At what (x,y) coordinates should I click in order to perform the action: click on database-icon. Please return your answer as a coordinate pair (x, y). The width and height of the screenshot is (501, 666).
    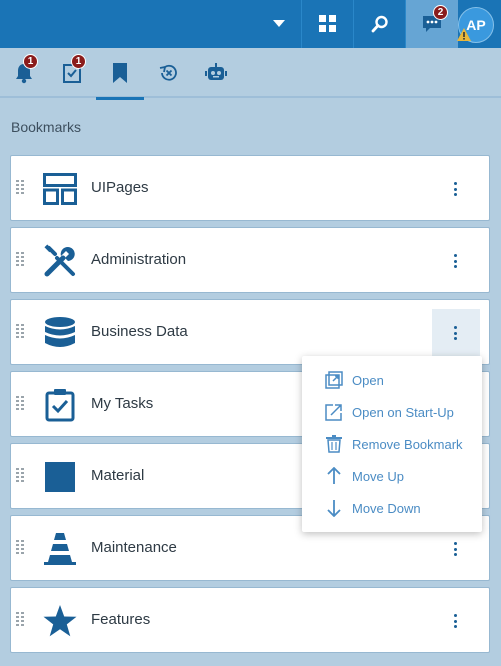
    Looking at the image, I should click on (60, 333).